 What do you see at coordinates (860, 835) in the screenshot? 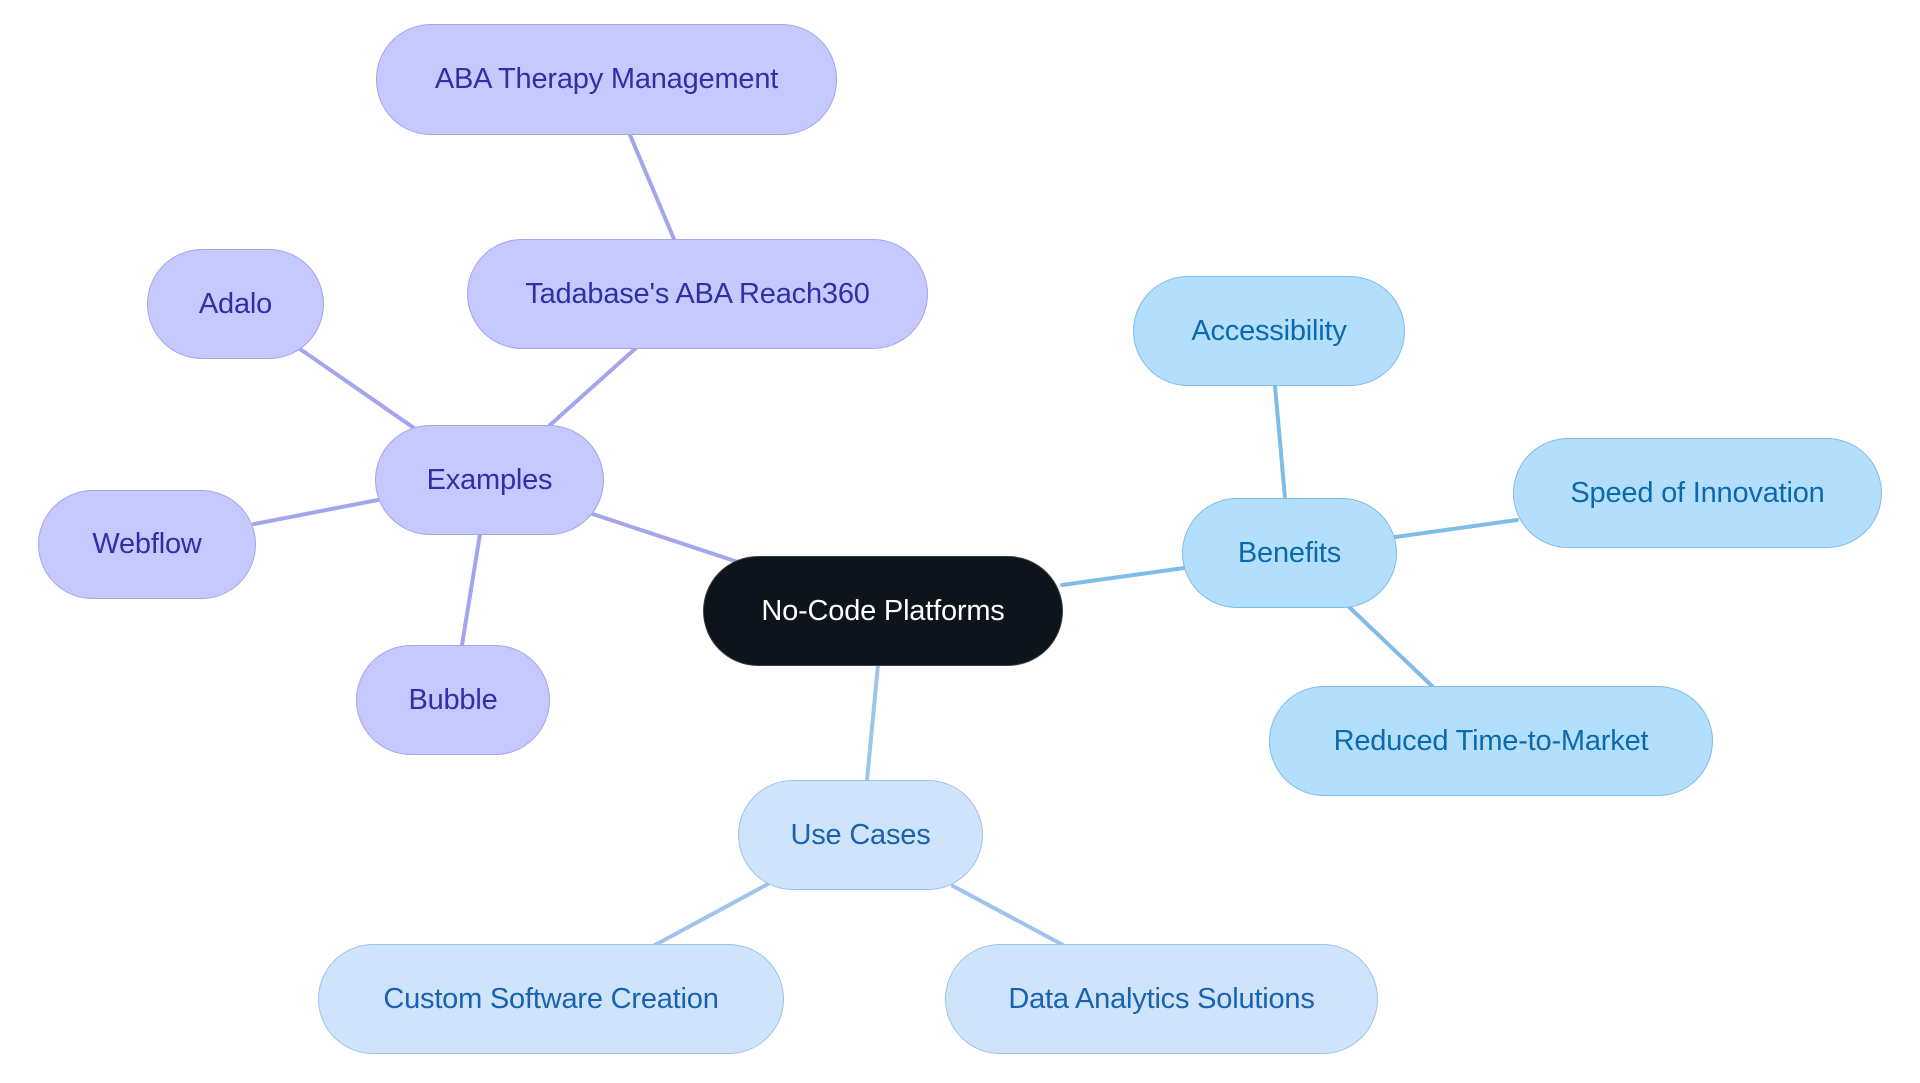
I see `node-use-cases: Use Cases` at bounding box center [860, 835].